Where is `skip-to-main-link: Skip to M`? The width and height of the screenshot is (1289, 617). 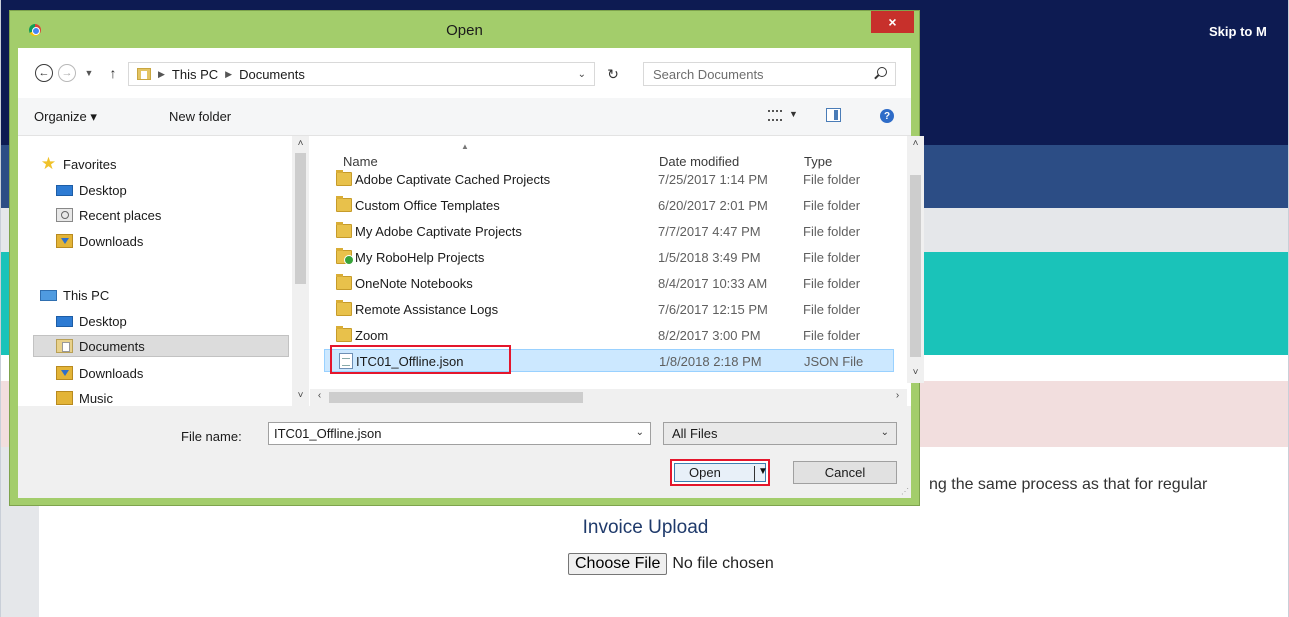 skip-to-main-link: Skip to M is located at coordinates (1238, 31).